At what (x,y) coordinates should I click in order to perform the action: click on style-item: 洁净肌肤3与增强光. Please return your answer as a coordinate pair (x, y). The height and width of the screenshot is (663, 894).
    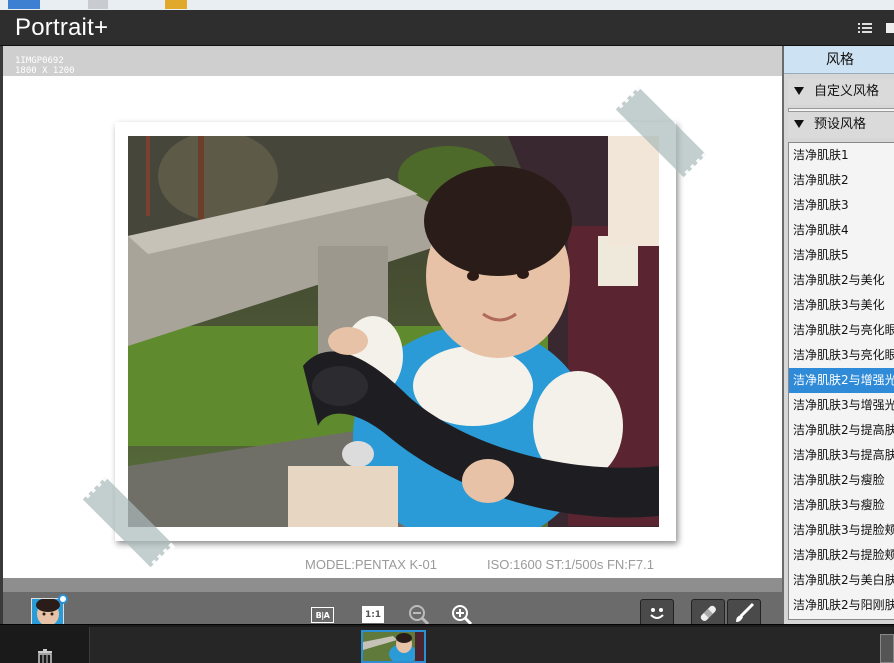
    Looking at the image, I should click on (841, 405).